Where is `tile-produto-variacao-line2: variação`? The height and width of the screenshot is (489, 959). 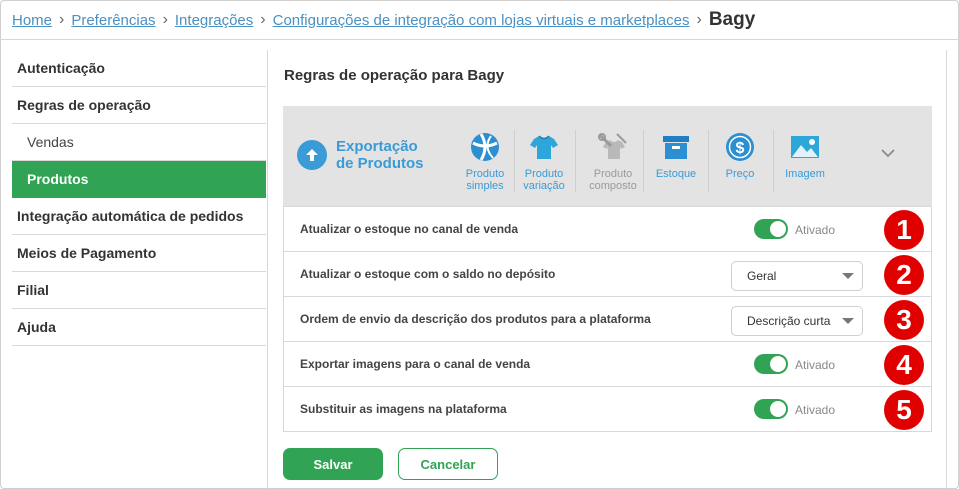 tile-produto-variacao-line2: variação is located at coordinates (544, 186).